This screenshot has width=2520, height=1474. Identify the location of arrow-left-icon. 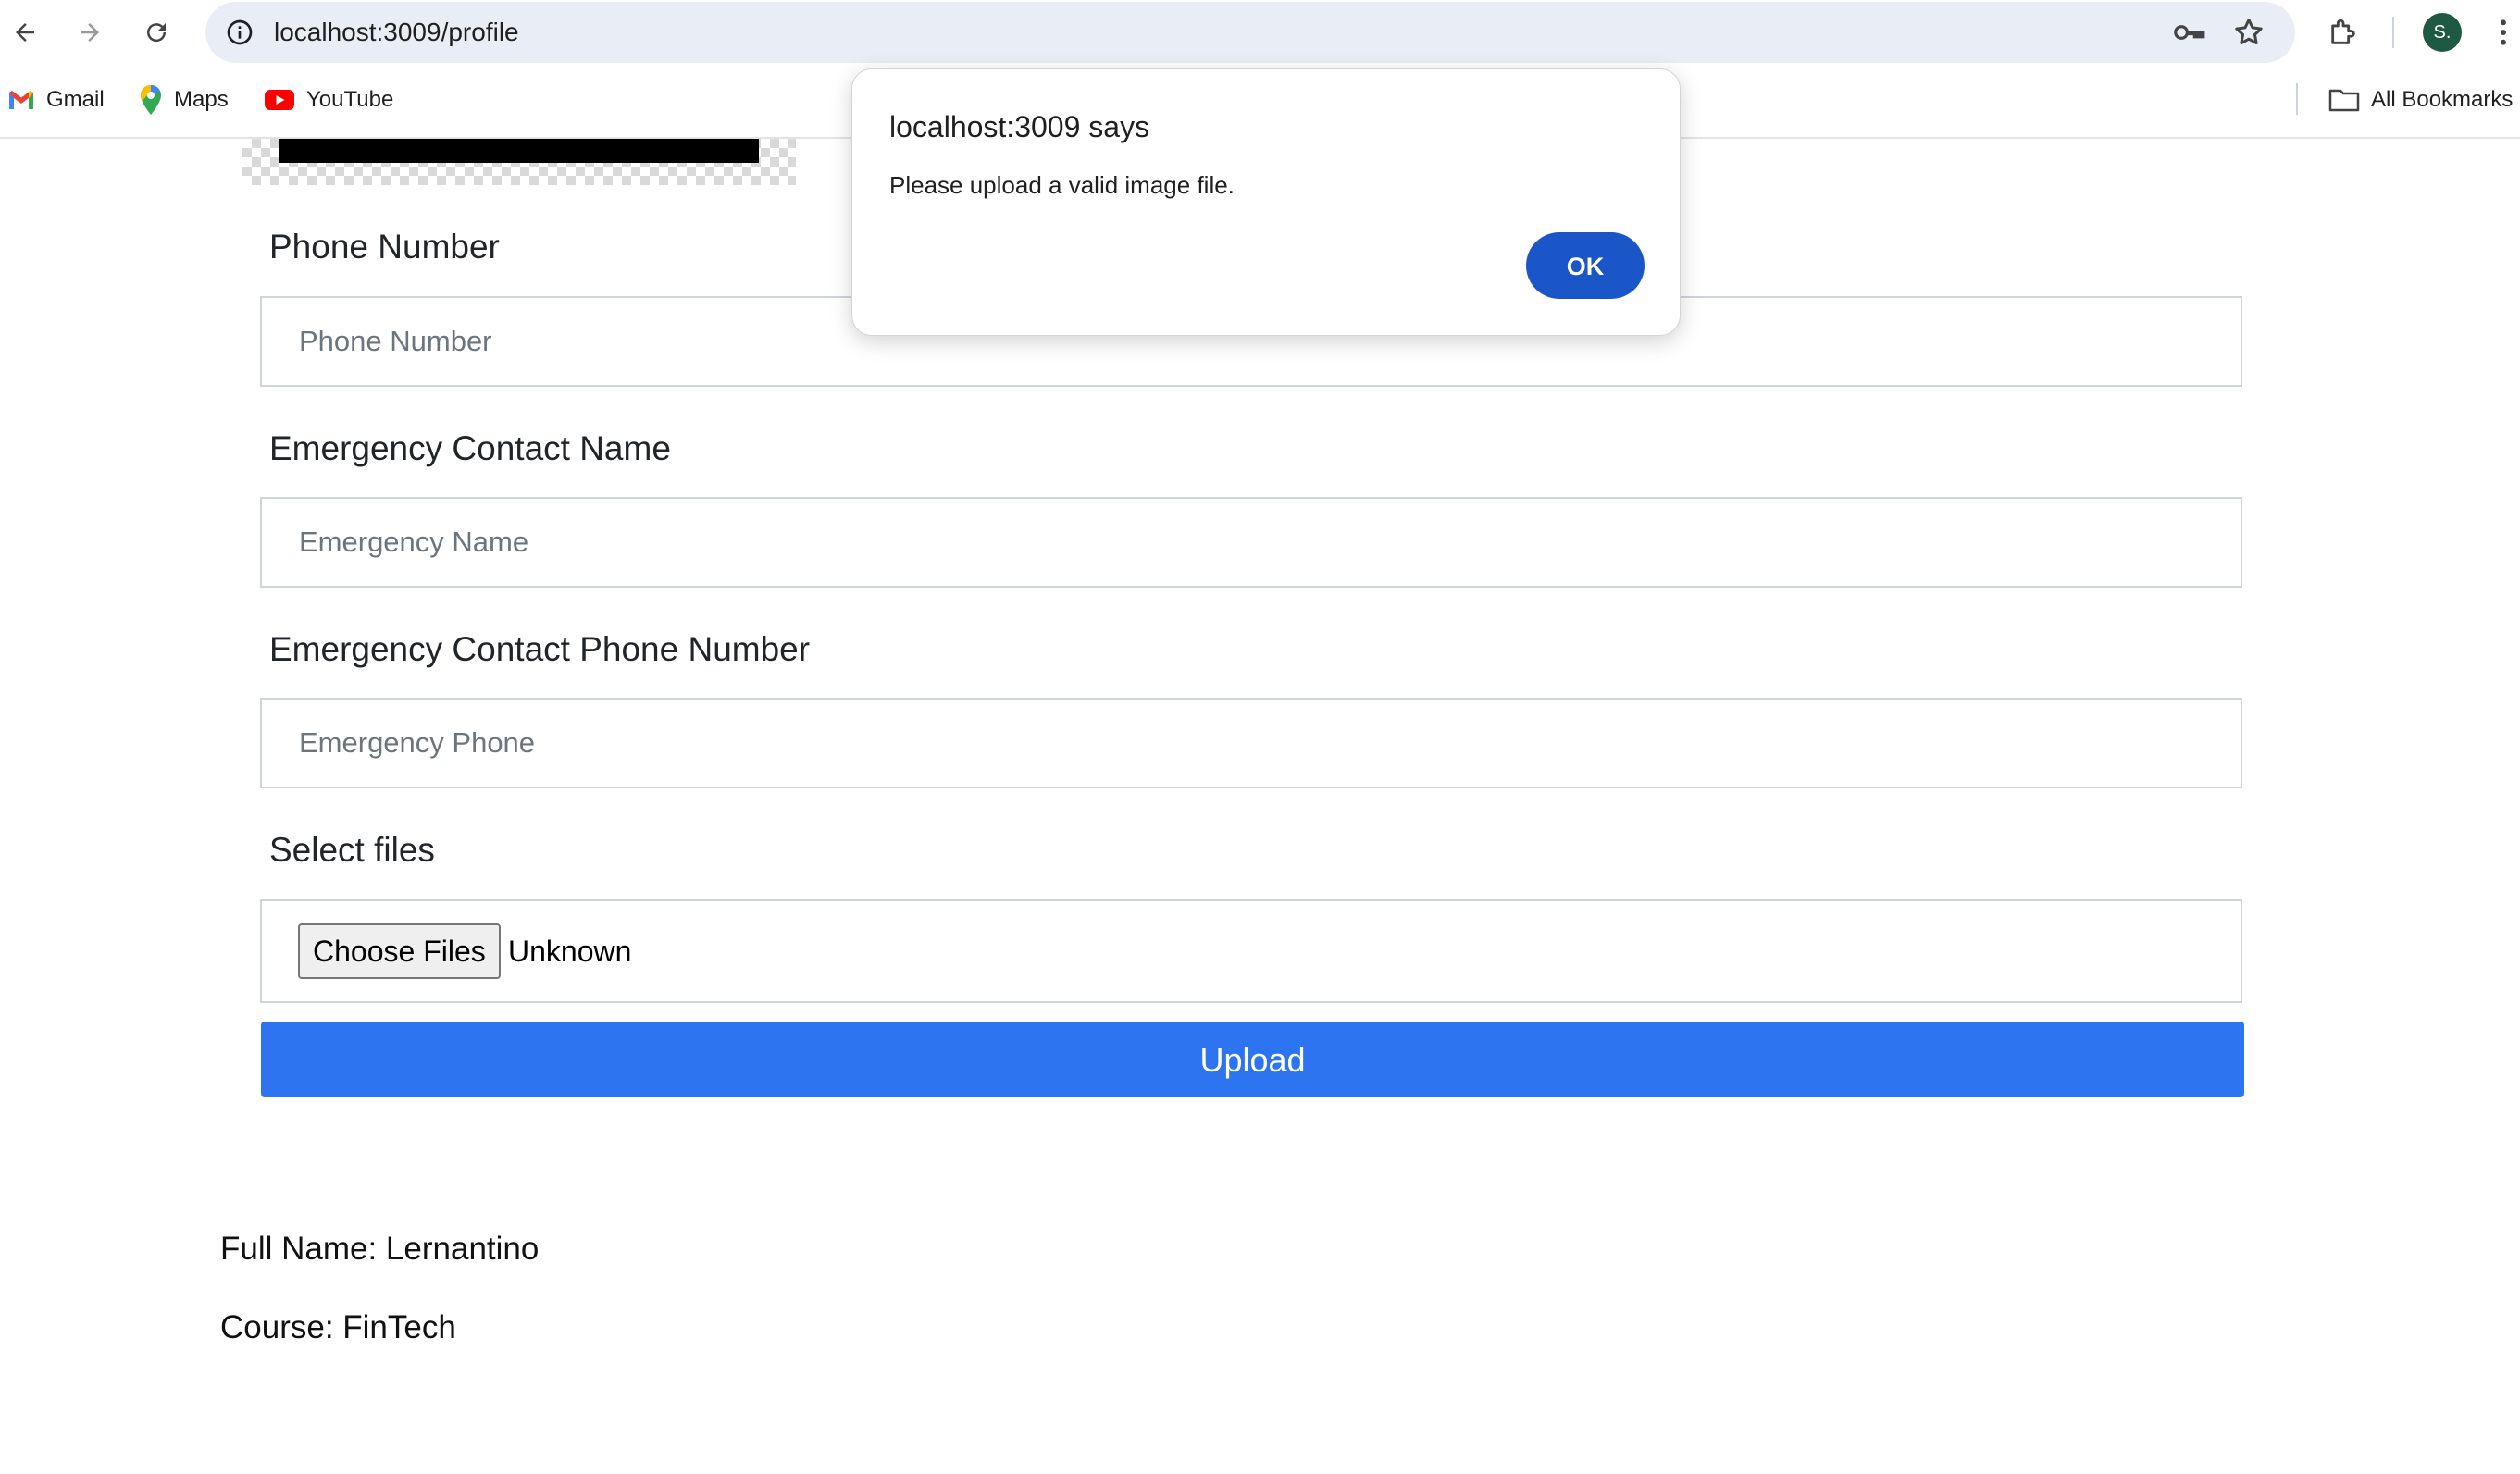
(25, 32).